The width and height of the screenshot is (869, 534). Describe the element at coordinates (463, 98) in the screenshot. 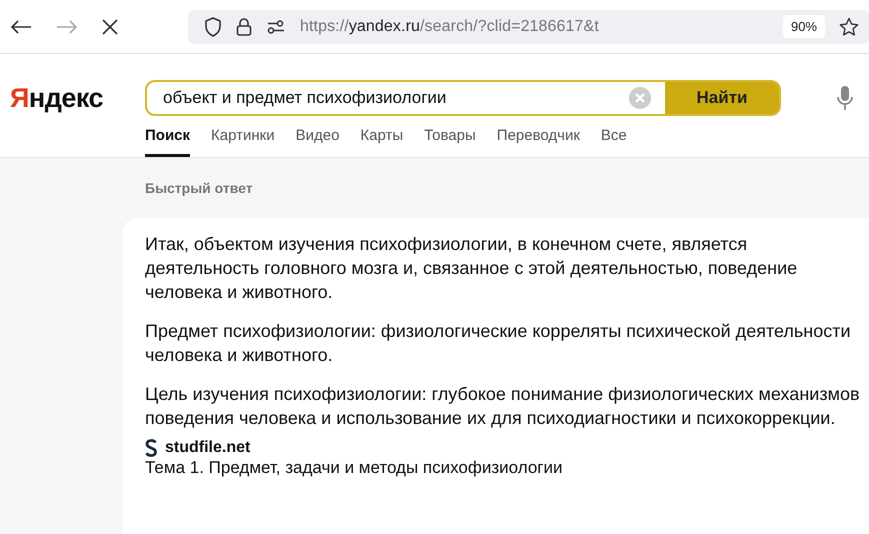

I see `search-field: объект и предмет психофизиологии Найти` at that location.